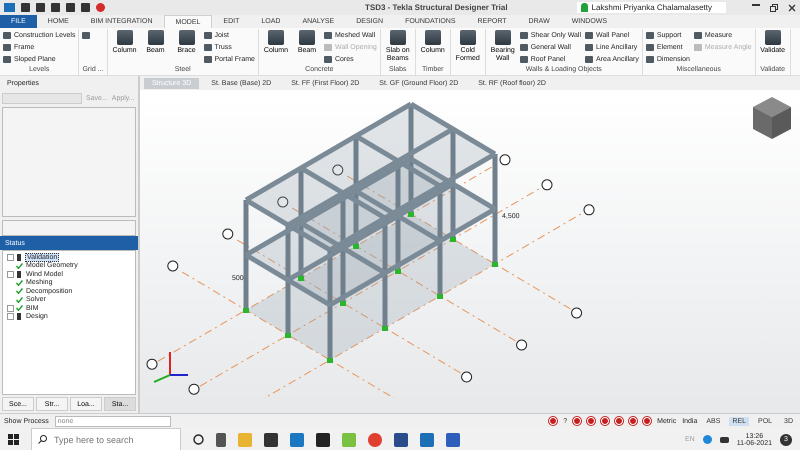 The image size is (800, 450). Describe the element at coordinates (553, 421) in the screenshot. I see `status-indicator-icon` at that location.